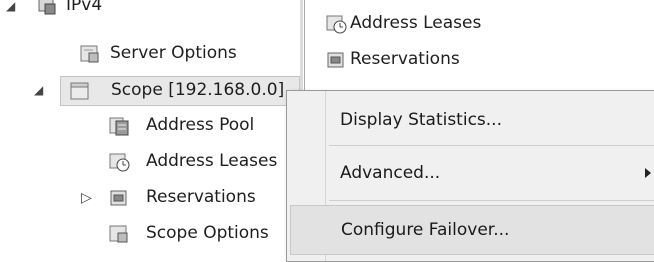 The image size is (654, 262). What do you see at coordinates (119, 234) in the screenshot?
I see `scope-options-icon` at bounding box center [119, 234].